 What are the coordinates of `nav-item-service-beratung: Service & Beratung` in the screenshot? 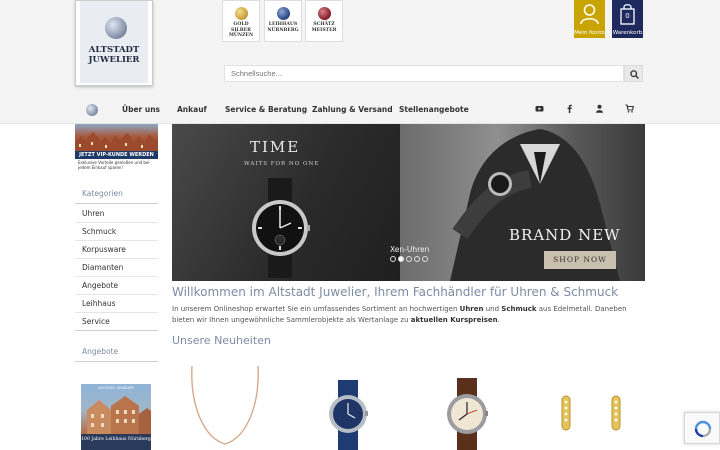 It's located at (266, 109).